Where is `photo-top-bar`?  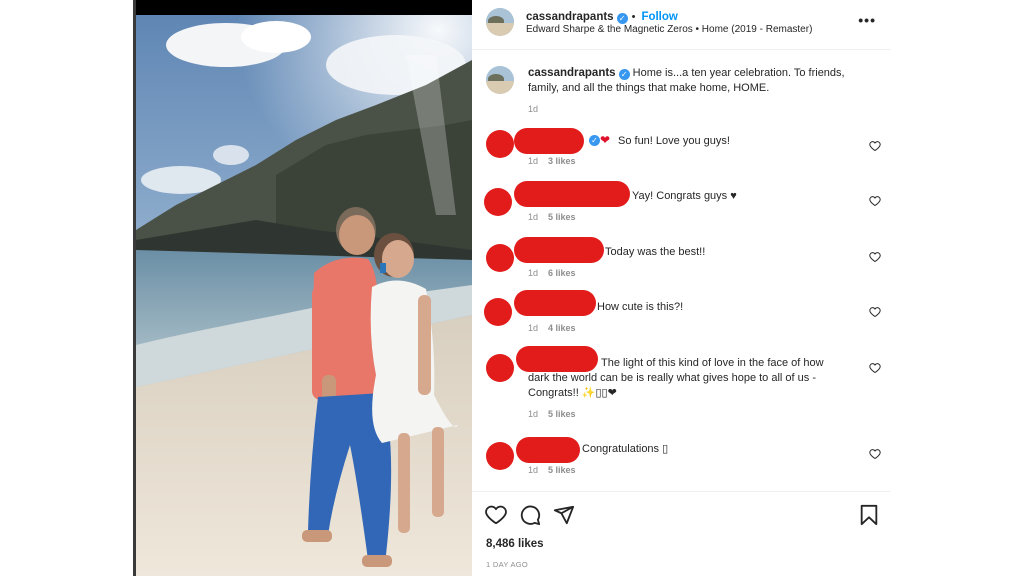
photo-top-bar is located at coordinates (304, 7).